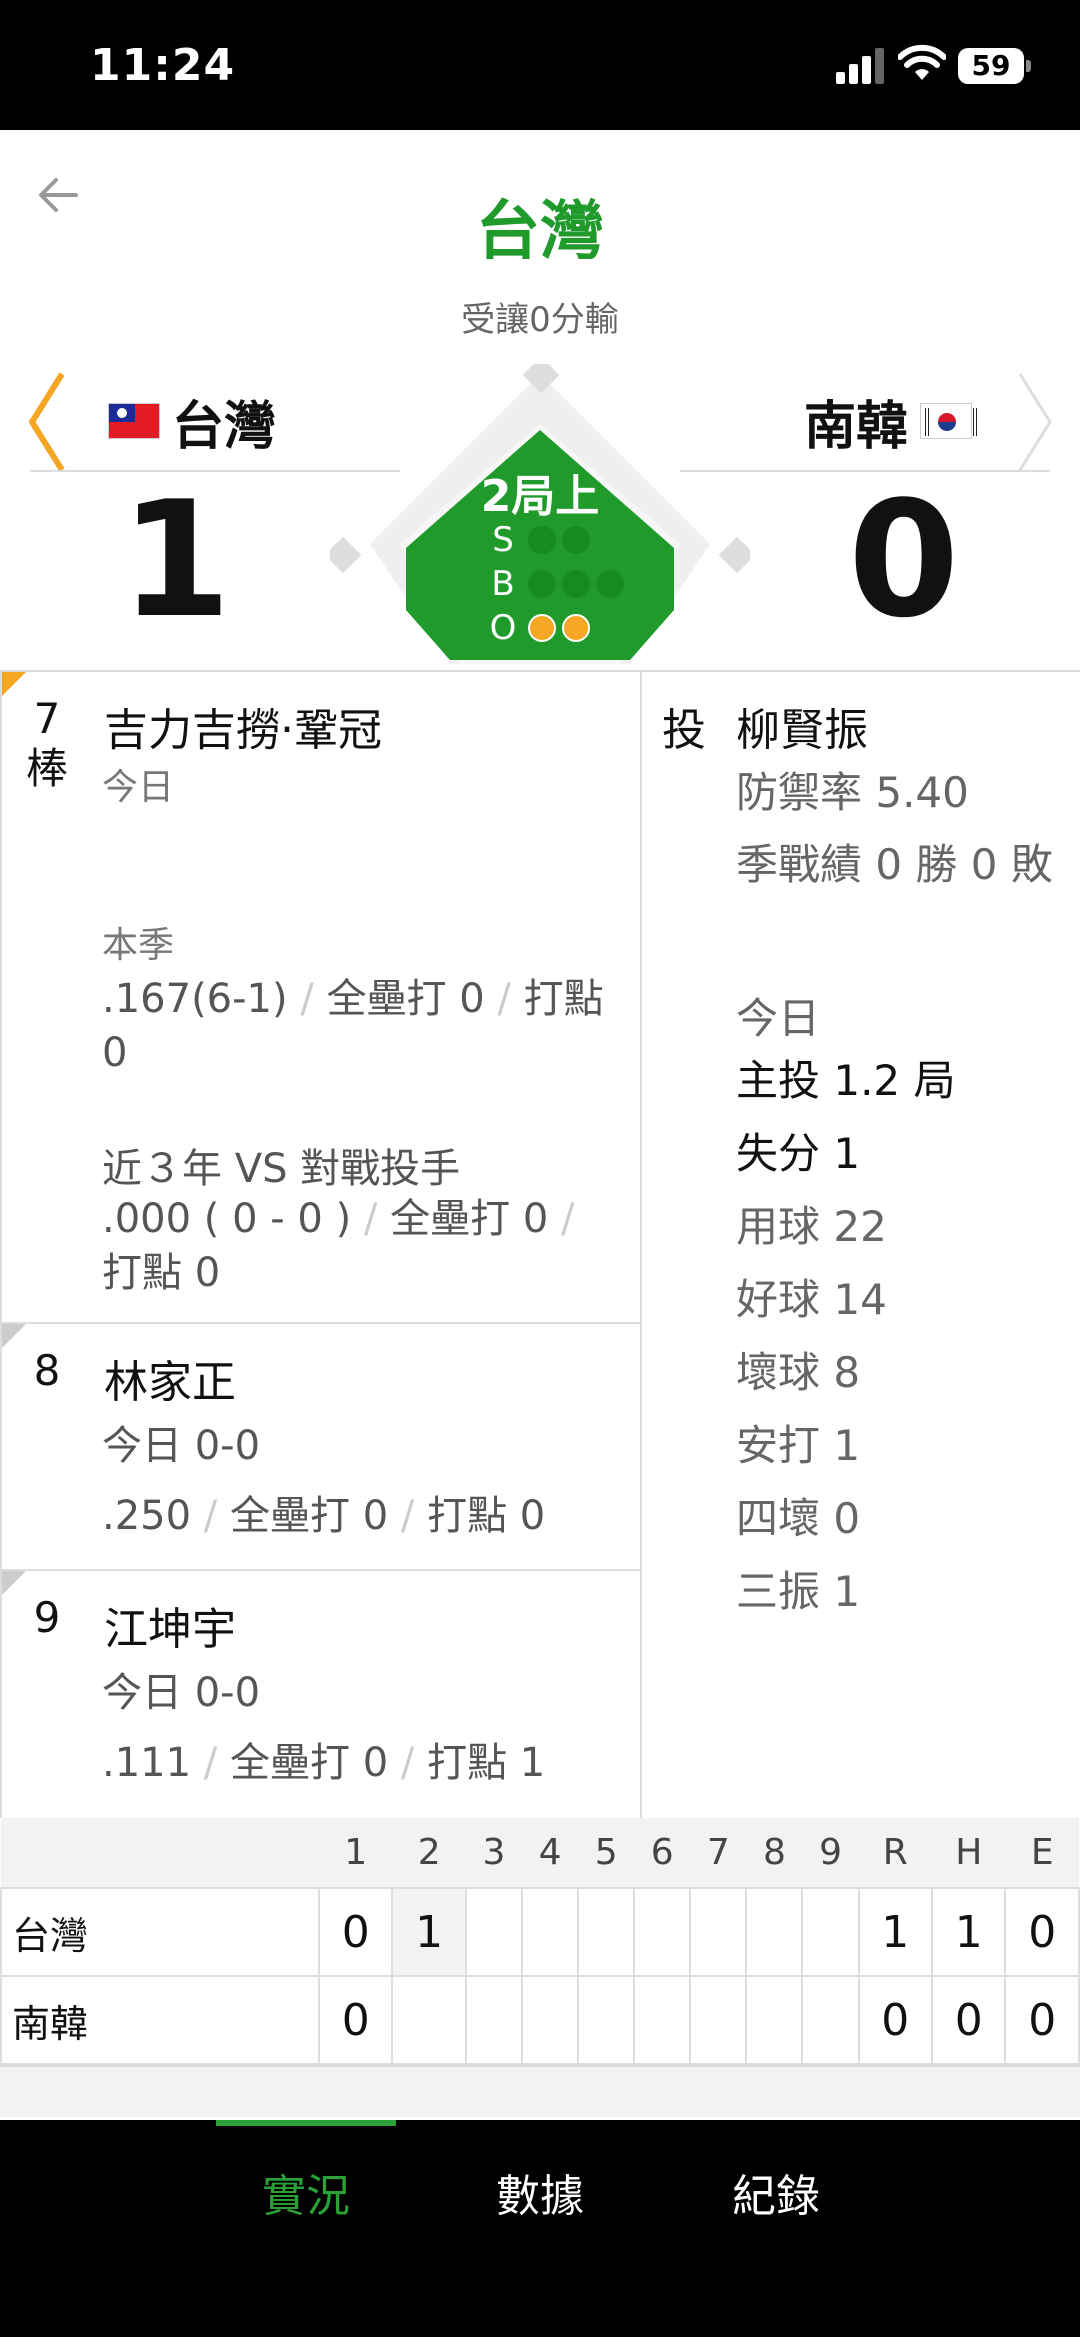  What do you see at coordinates (948, 421) in the screenshot?
I see `korea-flag-icon` at bounding box center [948, 421].